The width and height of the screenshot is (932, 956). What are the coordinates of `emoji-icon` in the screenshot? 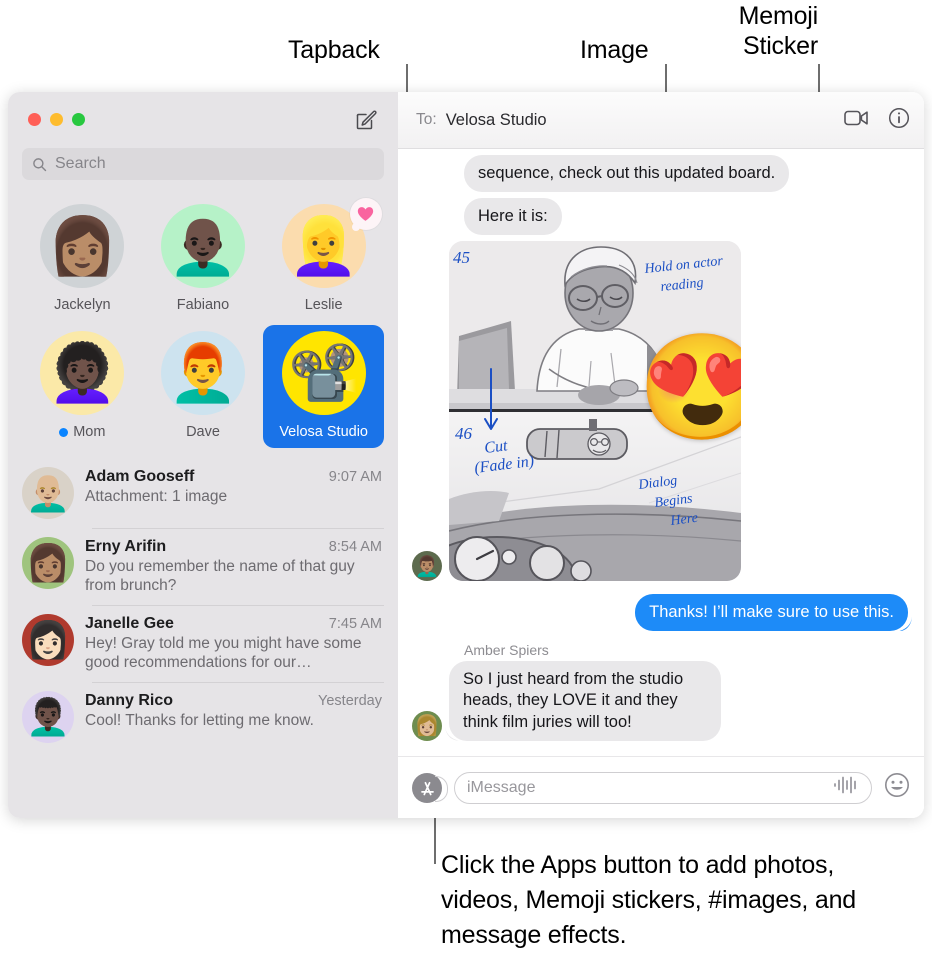 It's located at (897, 787).